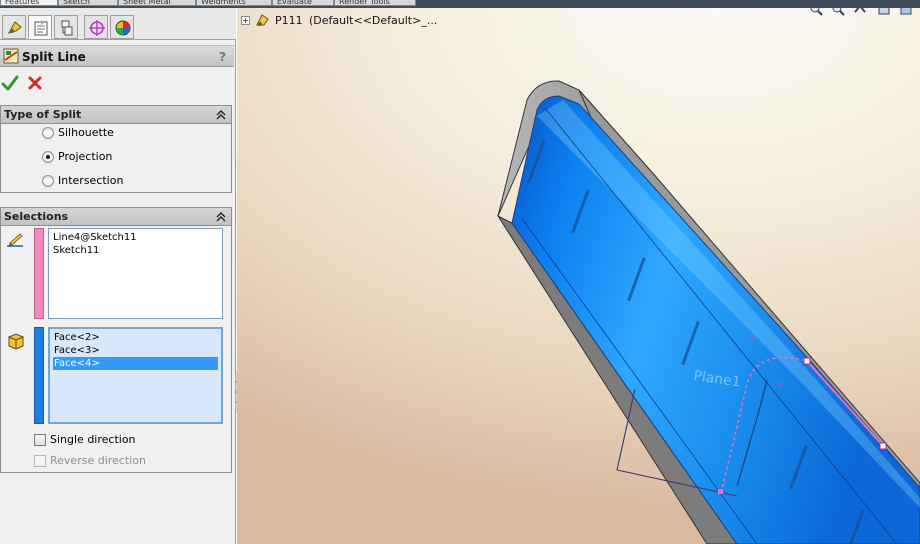 The height and width of the screenshot is (544, 920). I want to click on appearance-icon, so click(123, 28).